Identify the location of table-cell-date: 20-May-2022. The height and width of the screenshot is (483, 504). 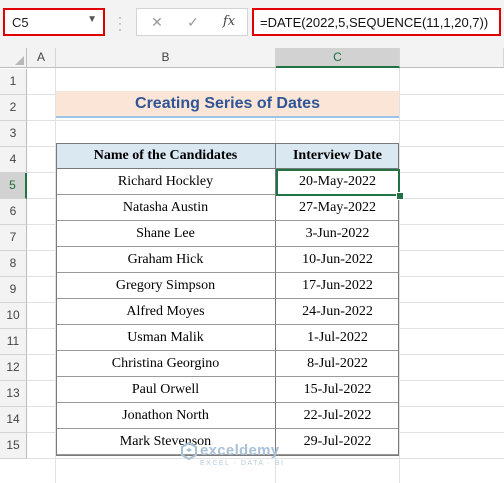
(337, 182).